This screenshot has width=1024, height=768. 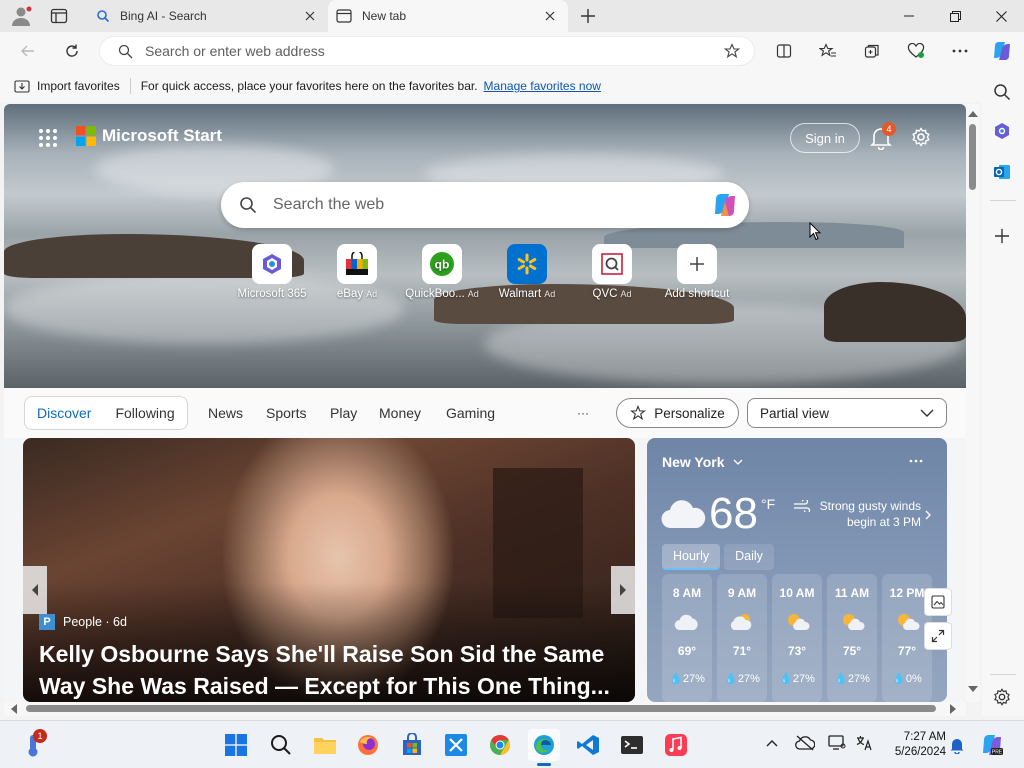 What do you see at coordinates (583, 413) in the screenshot?
I see `more-nav-button: ···` at bounding box center [583, 413].